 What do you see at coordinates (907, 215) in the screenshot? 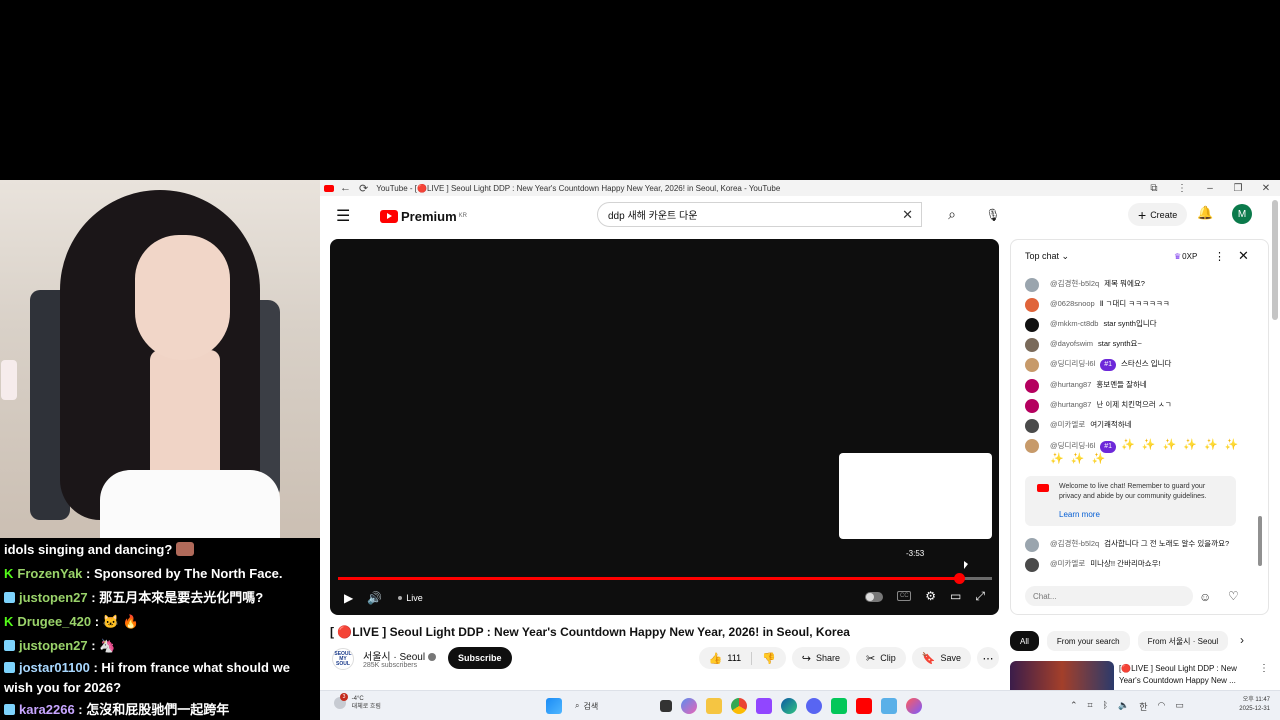
I see `clear-search-icon: ✕` at bounding box center [907, 215].